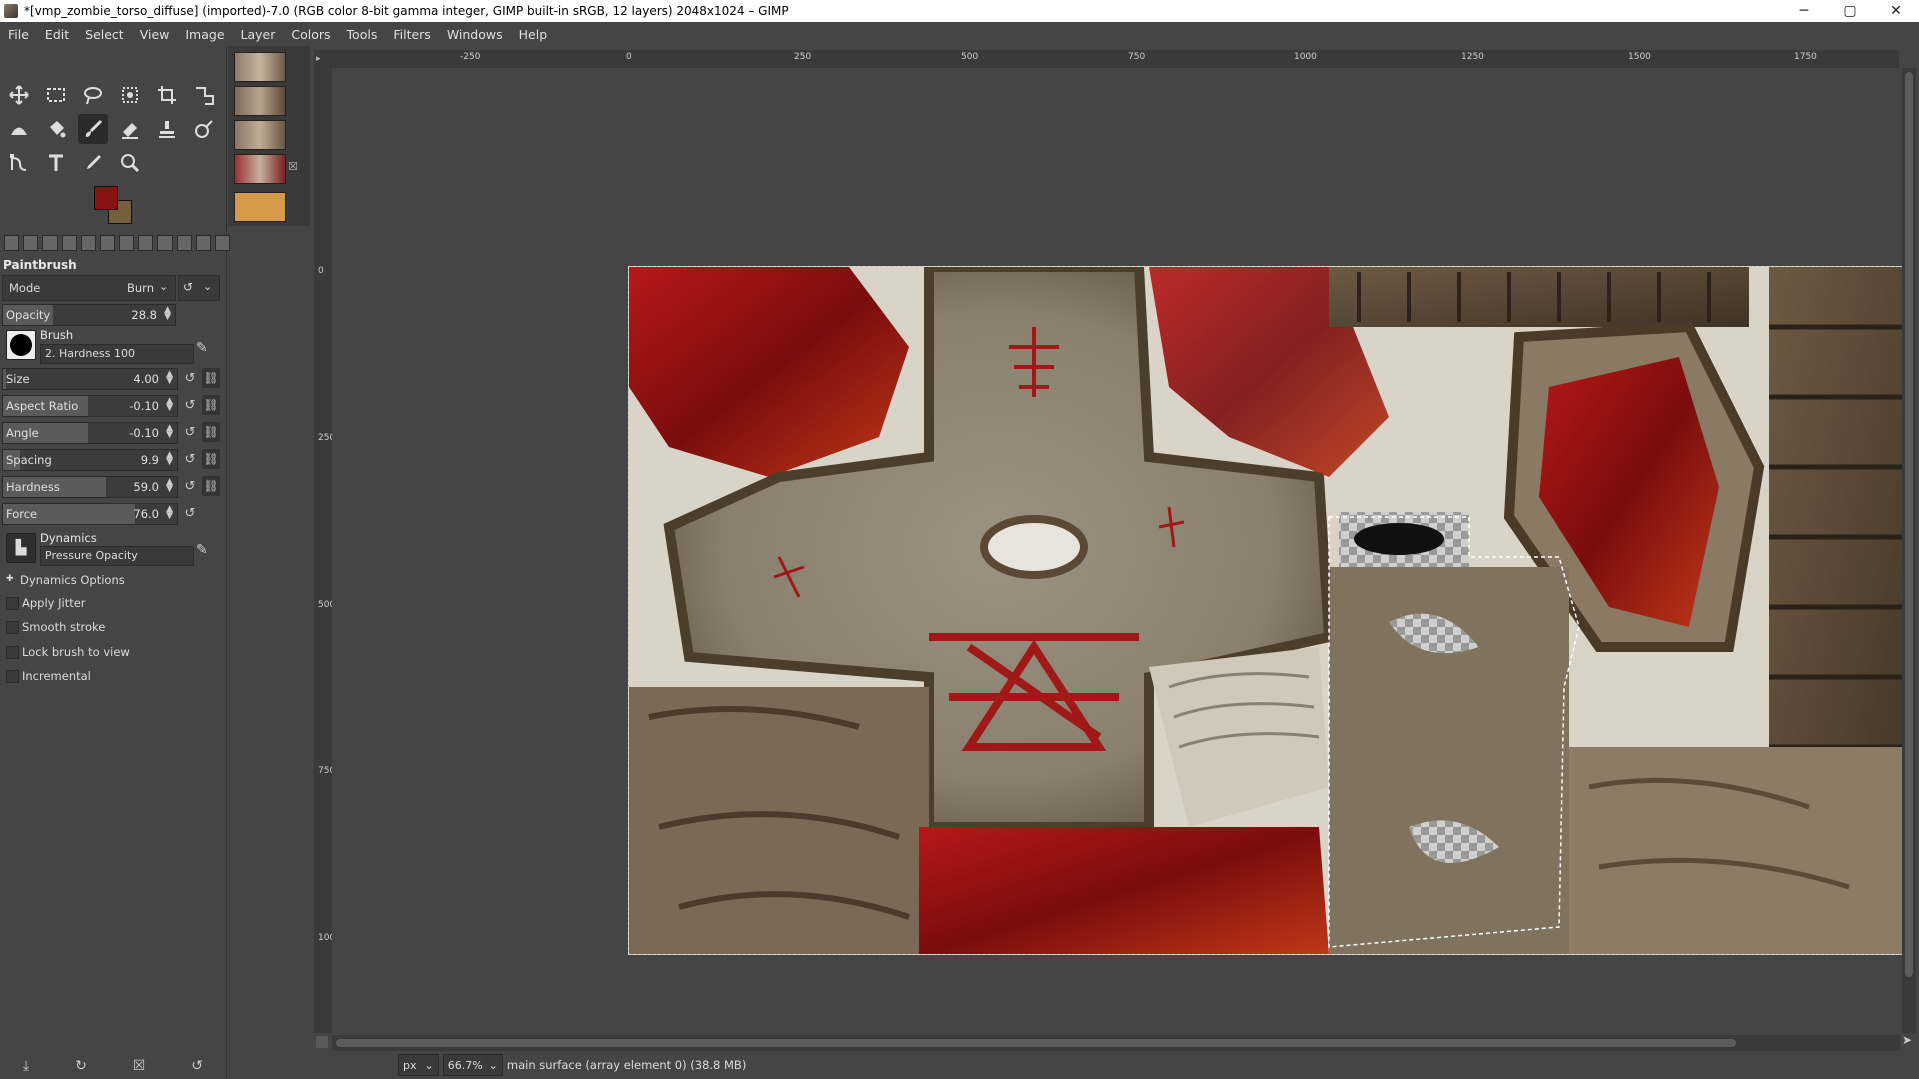 The image size is (1919, 1079). What do you see at coordinates (190, 460) in the screenshot?
I see `spacing-reset-icon: ↺` at bounding box center [190, 460].